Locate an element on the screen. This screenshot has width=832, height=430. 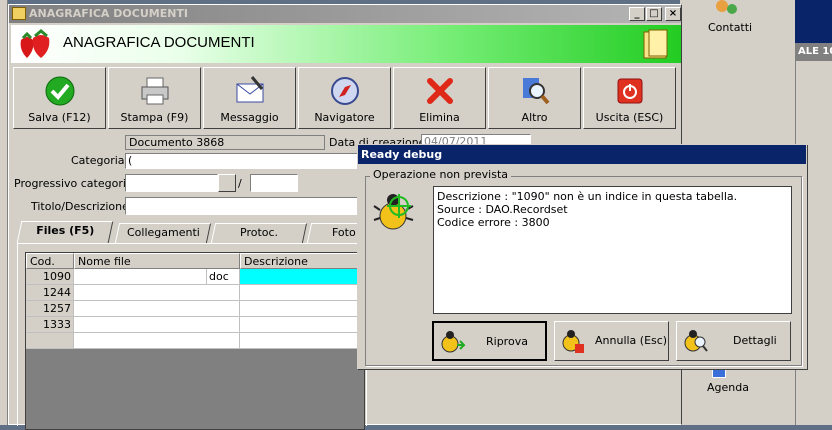
category-label: Categoria : is located at coordinates (101, 160).